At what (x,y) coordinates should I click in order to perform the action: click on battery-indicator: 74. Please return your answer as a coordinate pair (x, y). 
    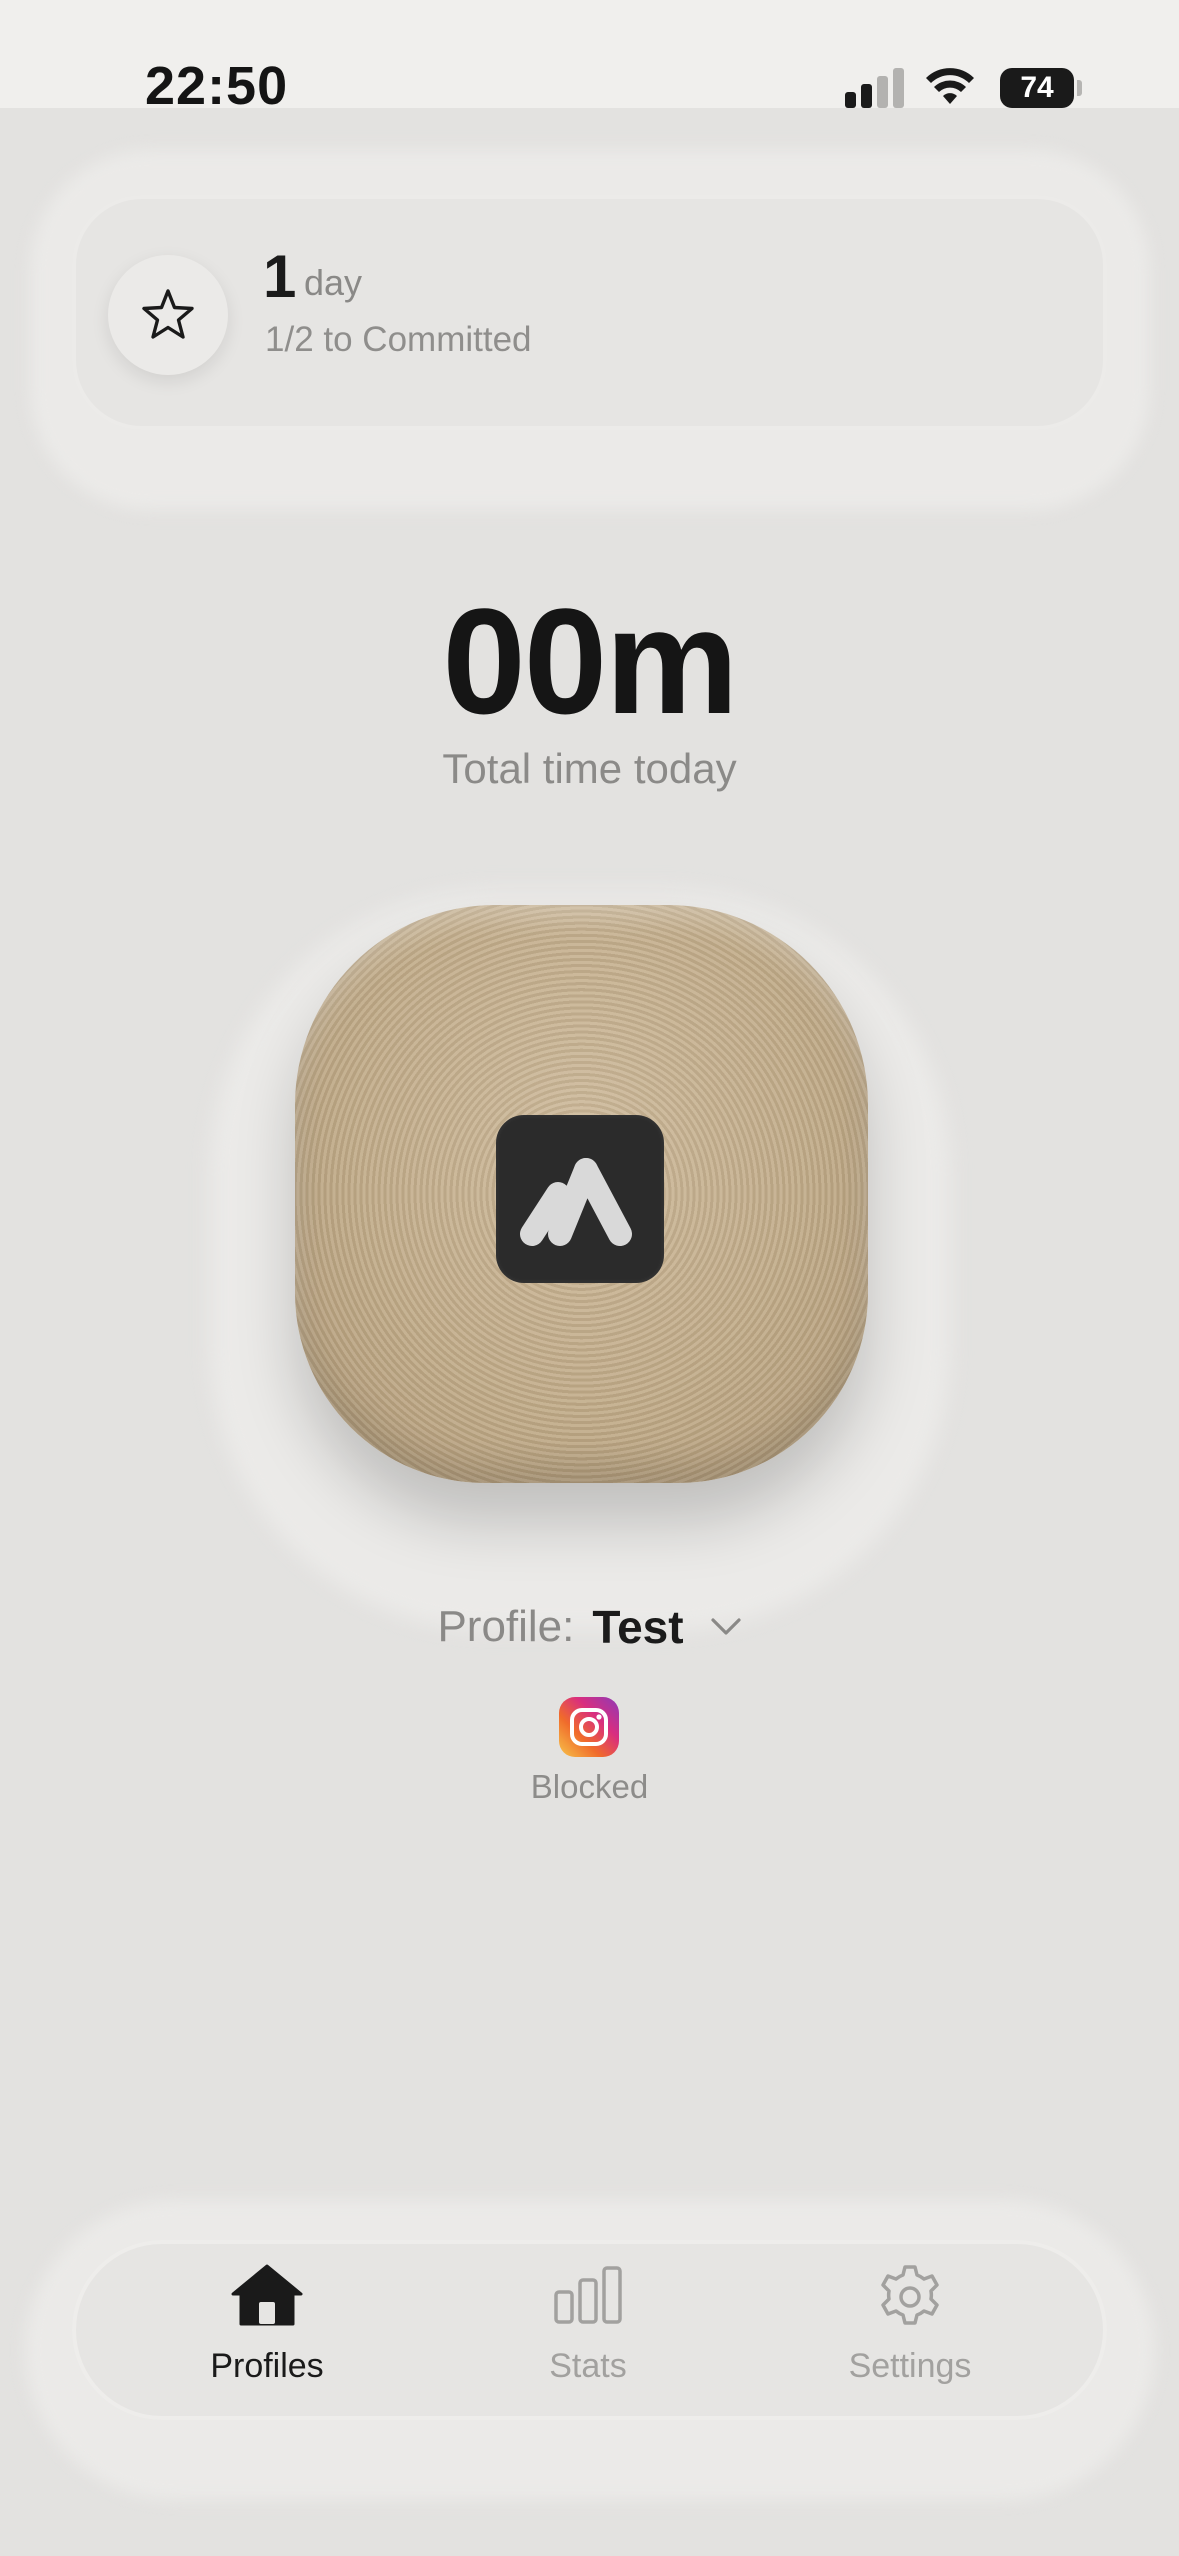
    Looking at the image, I should click on (1037, 88).